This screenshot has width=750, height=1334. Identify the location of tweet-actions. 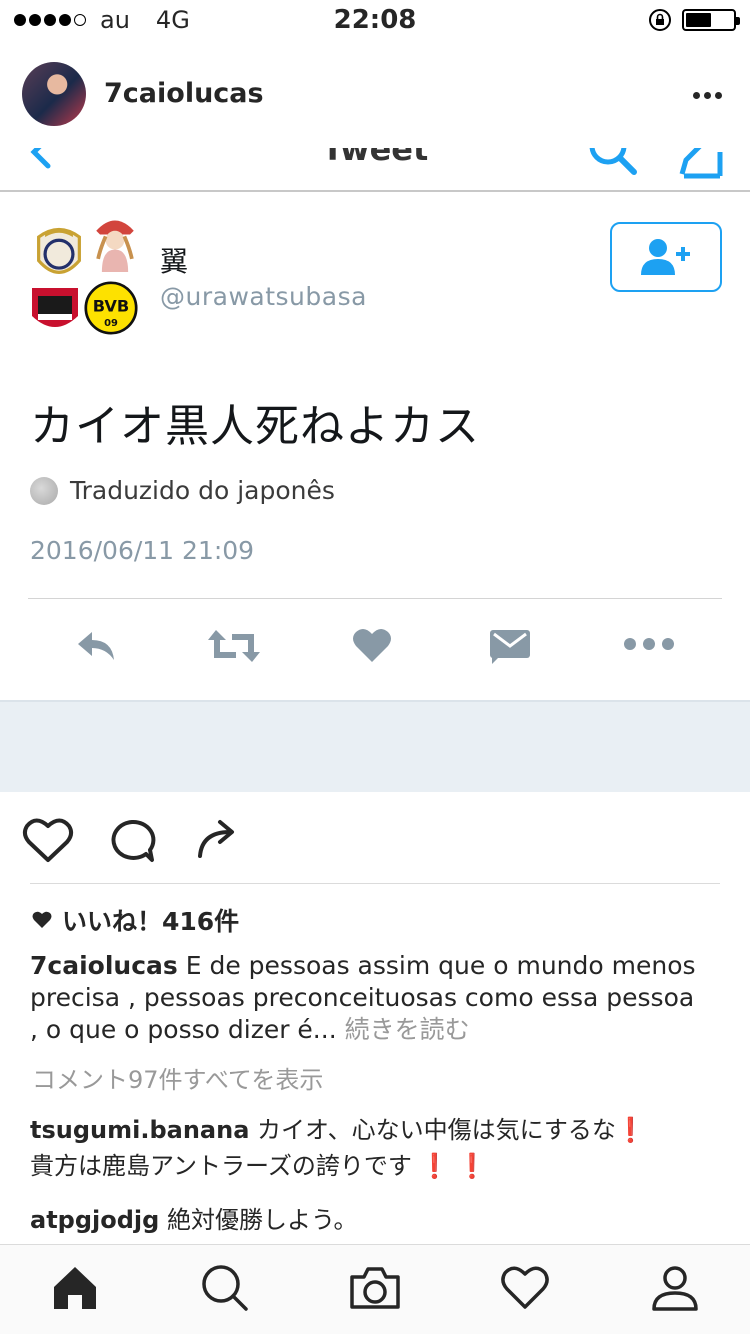
(375, 650).